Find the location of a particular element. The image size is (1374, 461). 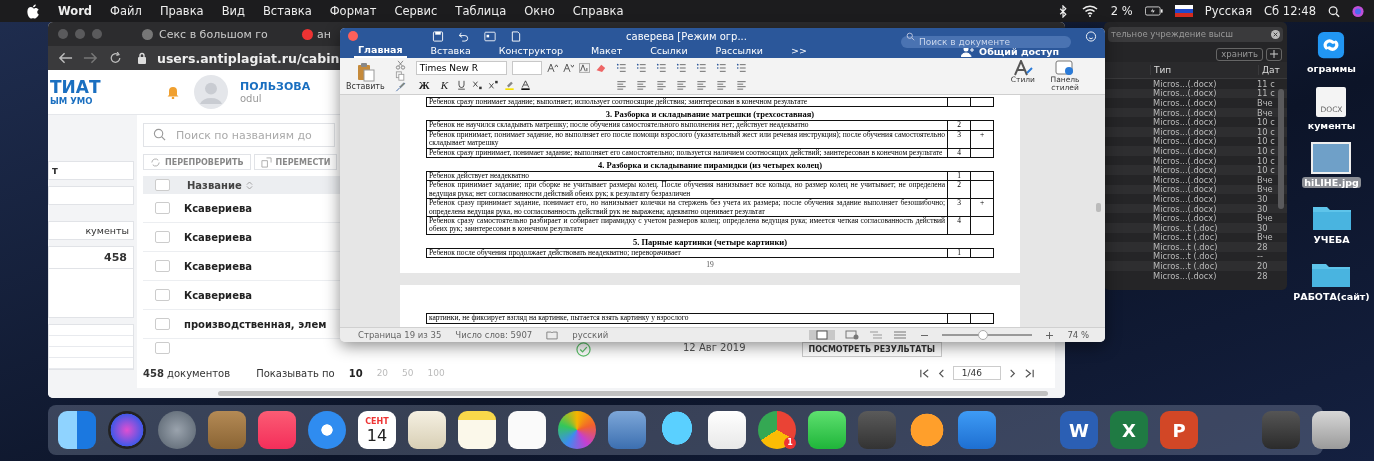

ribbon-tab: Вставка is located at coordinates (450, 51).